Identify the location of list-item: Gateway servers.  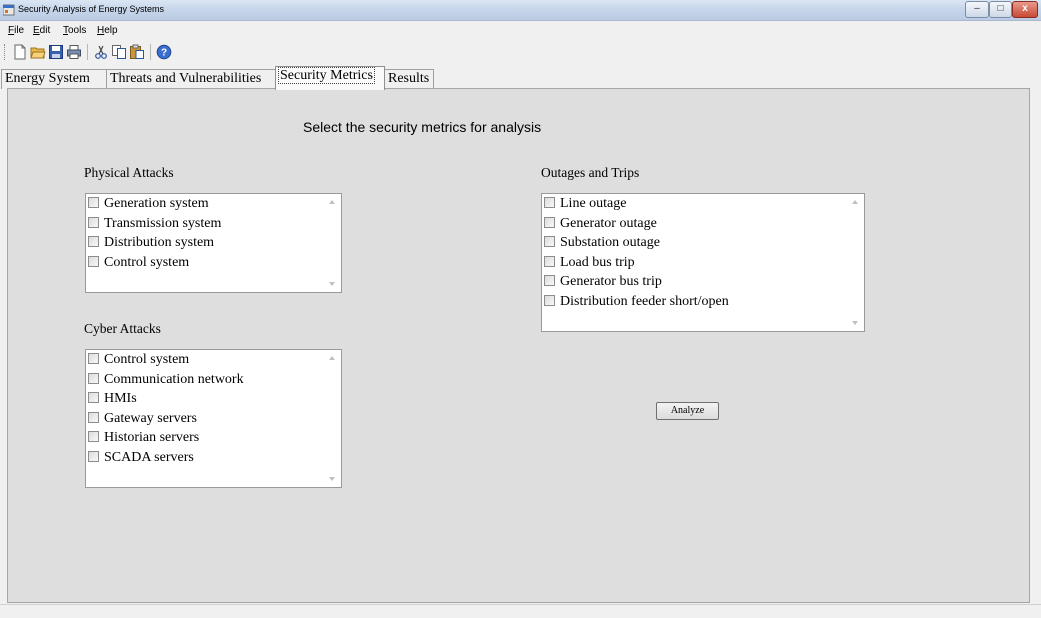
(205, 421).